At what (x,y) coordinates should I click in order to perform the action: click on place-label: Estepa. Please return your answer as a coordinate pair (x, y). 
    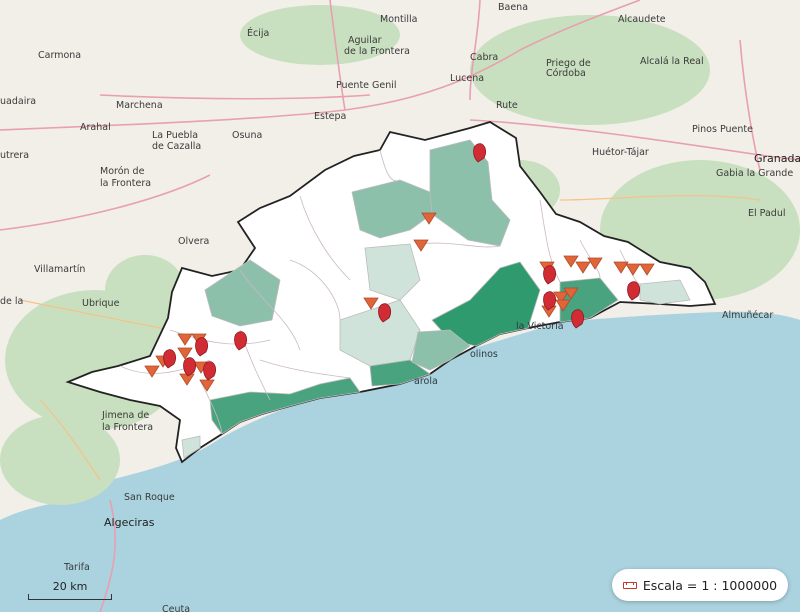
    Looking at the image, I should click on (330, 116).